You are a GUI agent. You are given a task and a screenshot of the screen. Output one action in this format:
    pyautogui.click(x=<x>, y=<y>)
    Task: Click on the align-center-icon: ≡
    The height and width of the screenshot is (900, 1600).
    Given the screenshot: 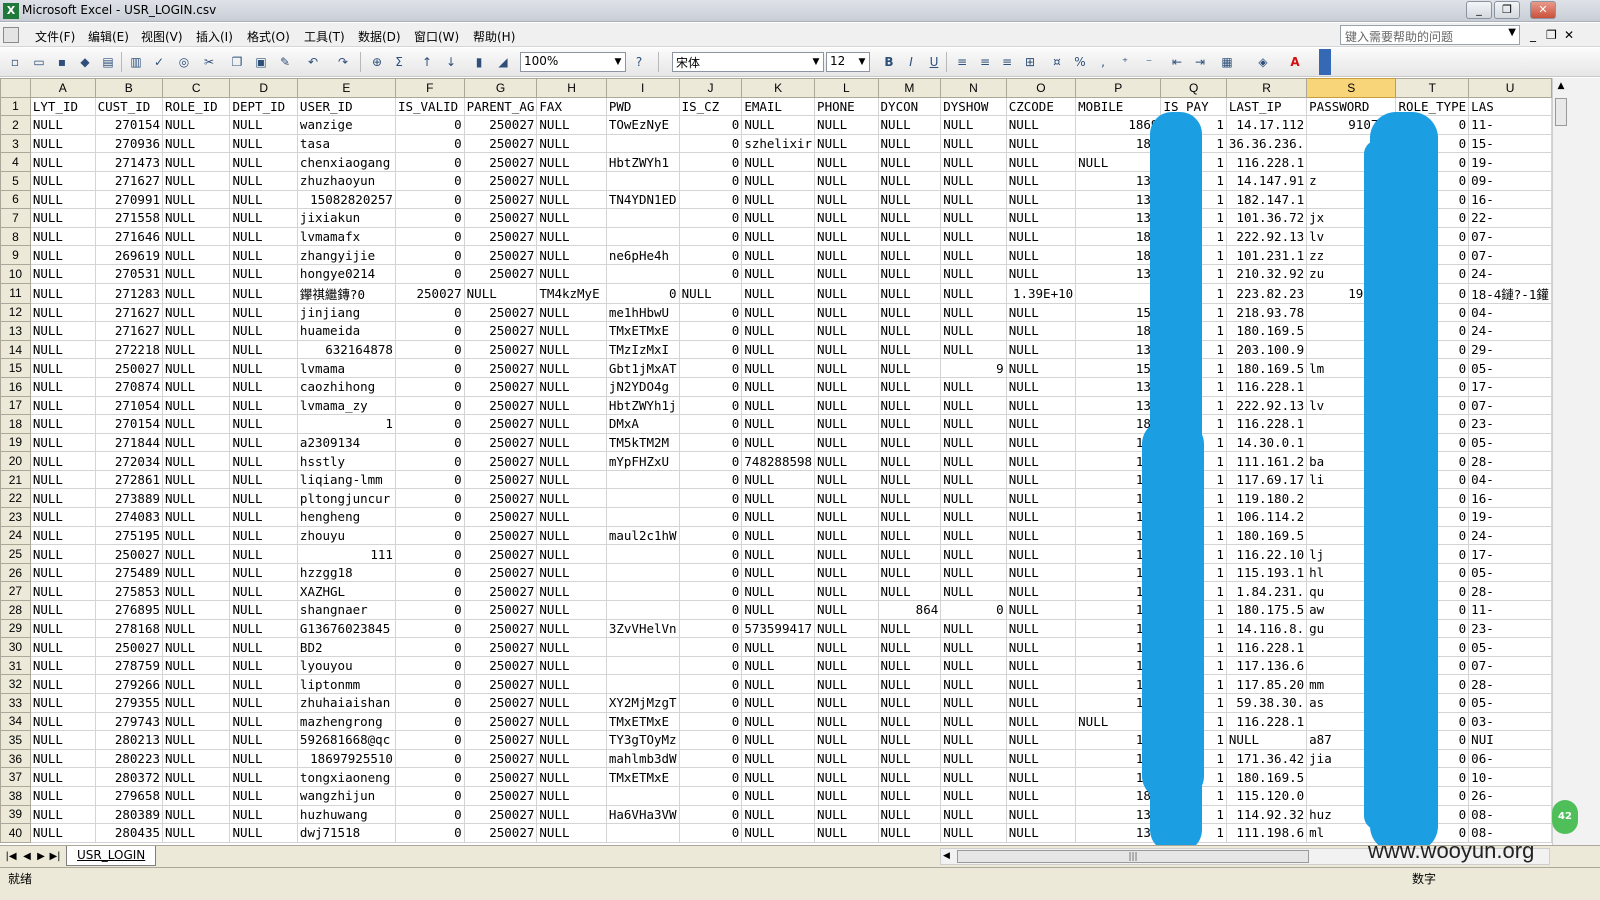 What is the action you would take?
    pyautogui.click(x=985, y=62)
    